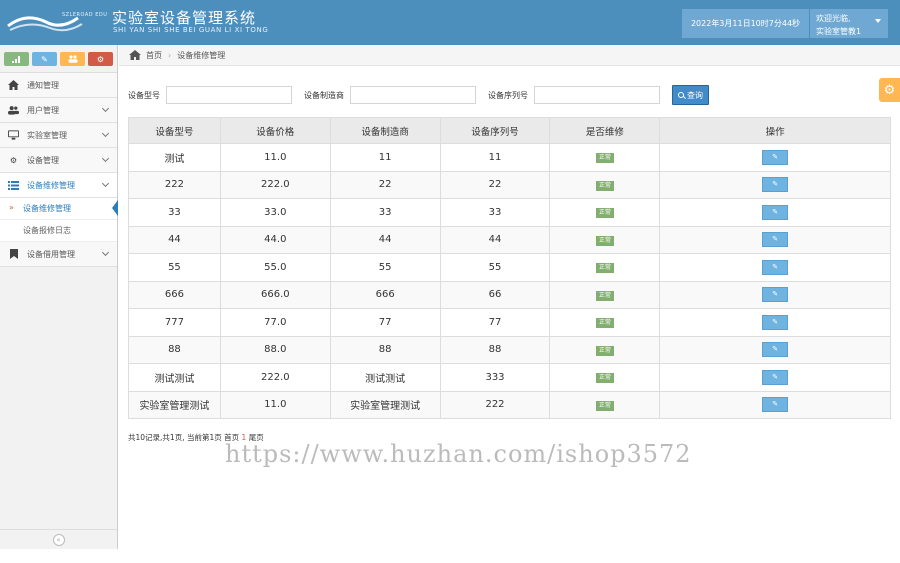 Image resolution: width=900 pixels, height=563 pixels. I want to click on sidebar-subitem-label: 设备维修管理, so click(47, 208).